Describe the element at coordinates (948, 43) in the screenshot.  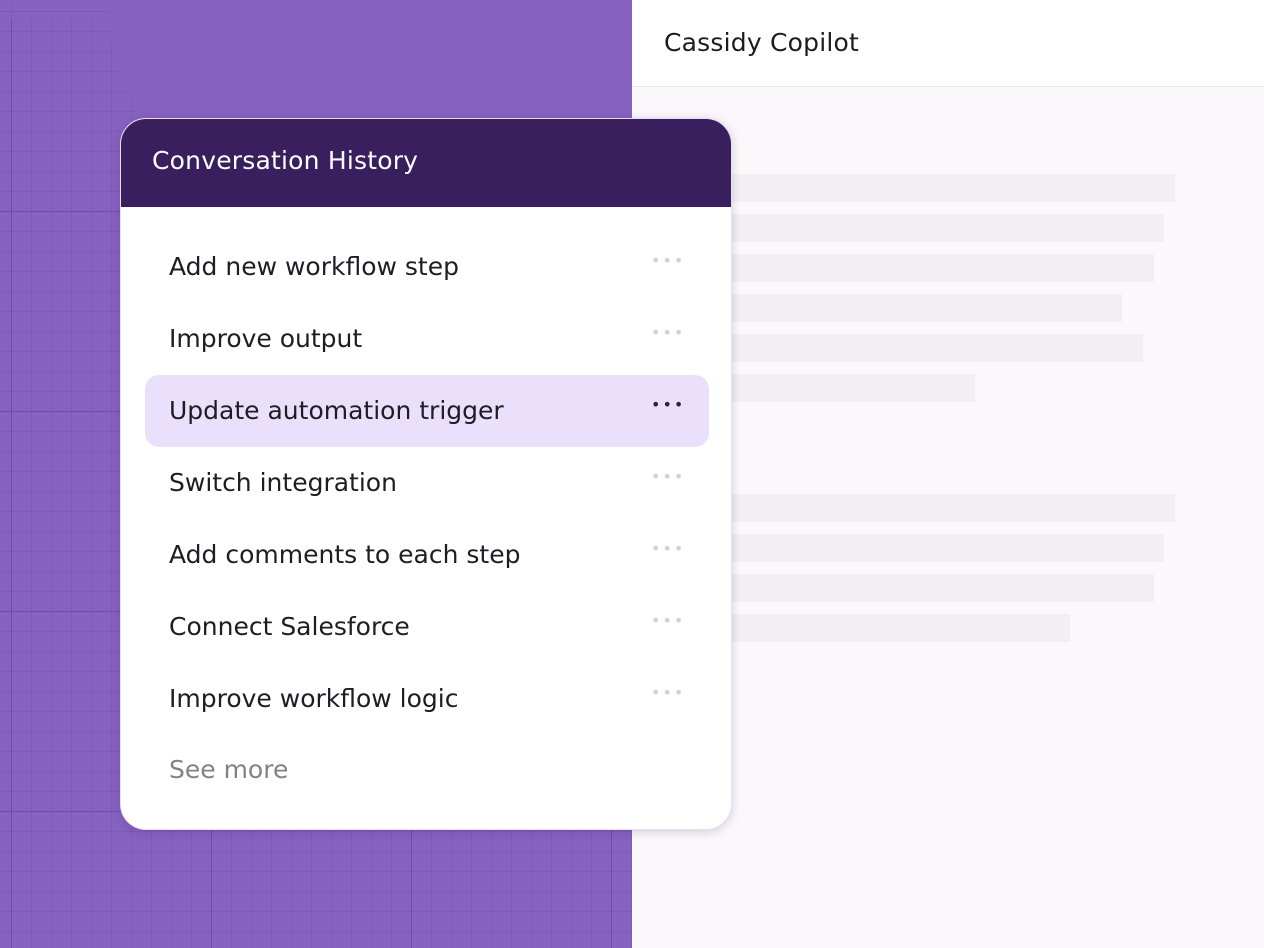
I see `copilot-header: Cassidy Copilot` at that location.